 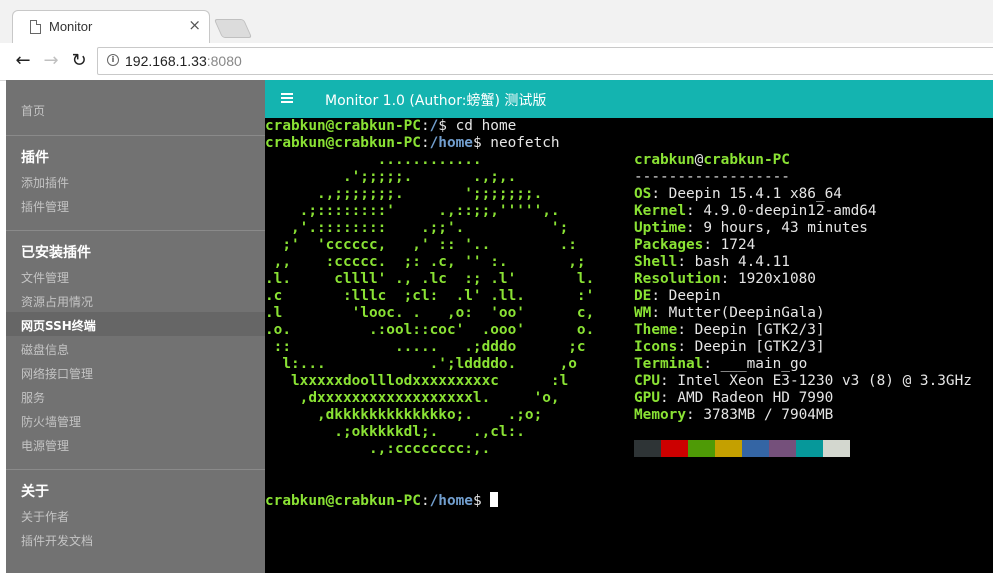 I want to click on info-row: Terminal: ___main_go, so click(x=720, y=364).